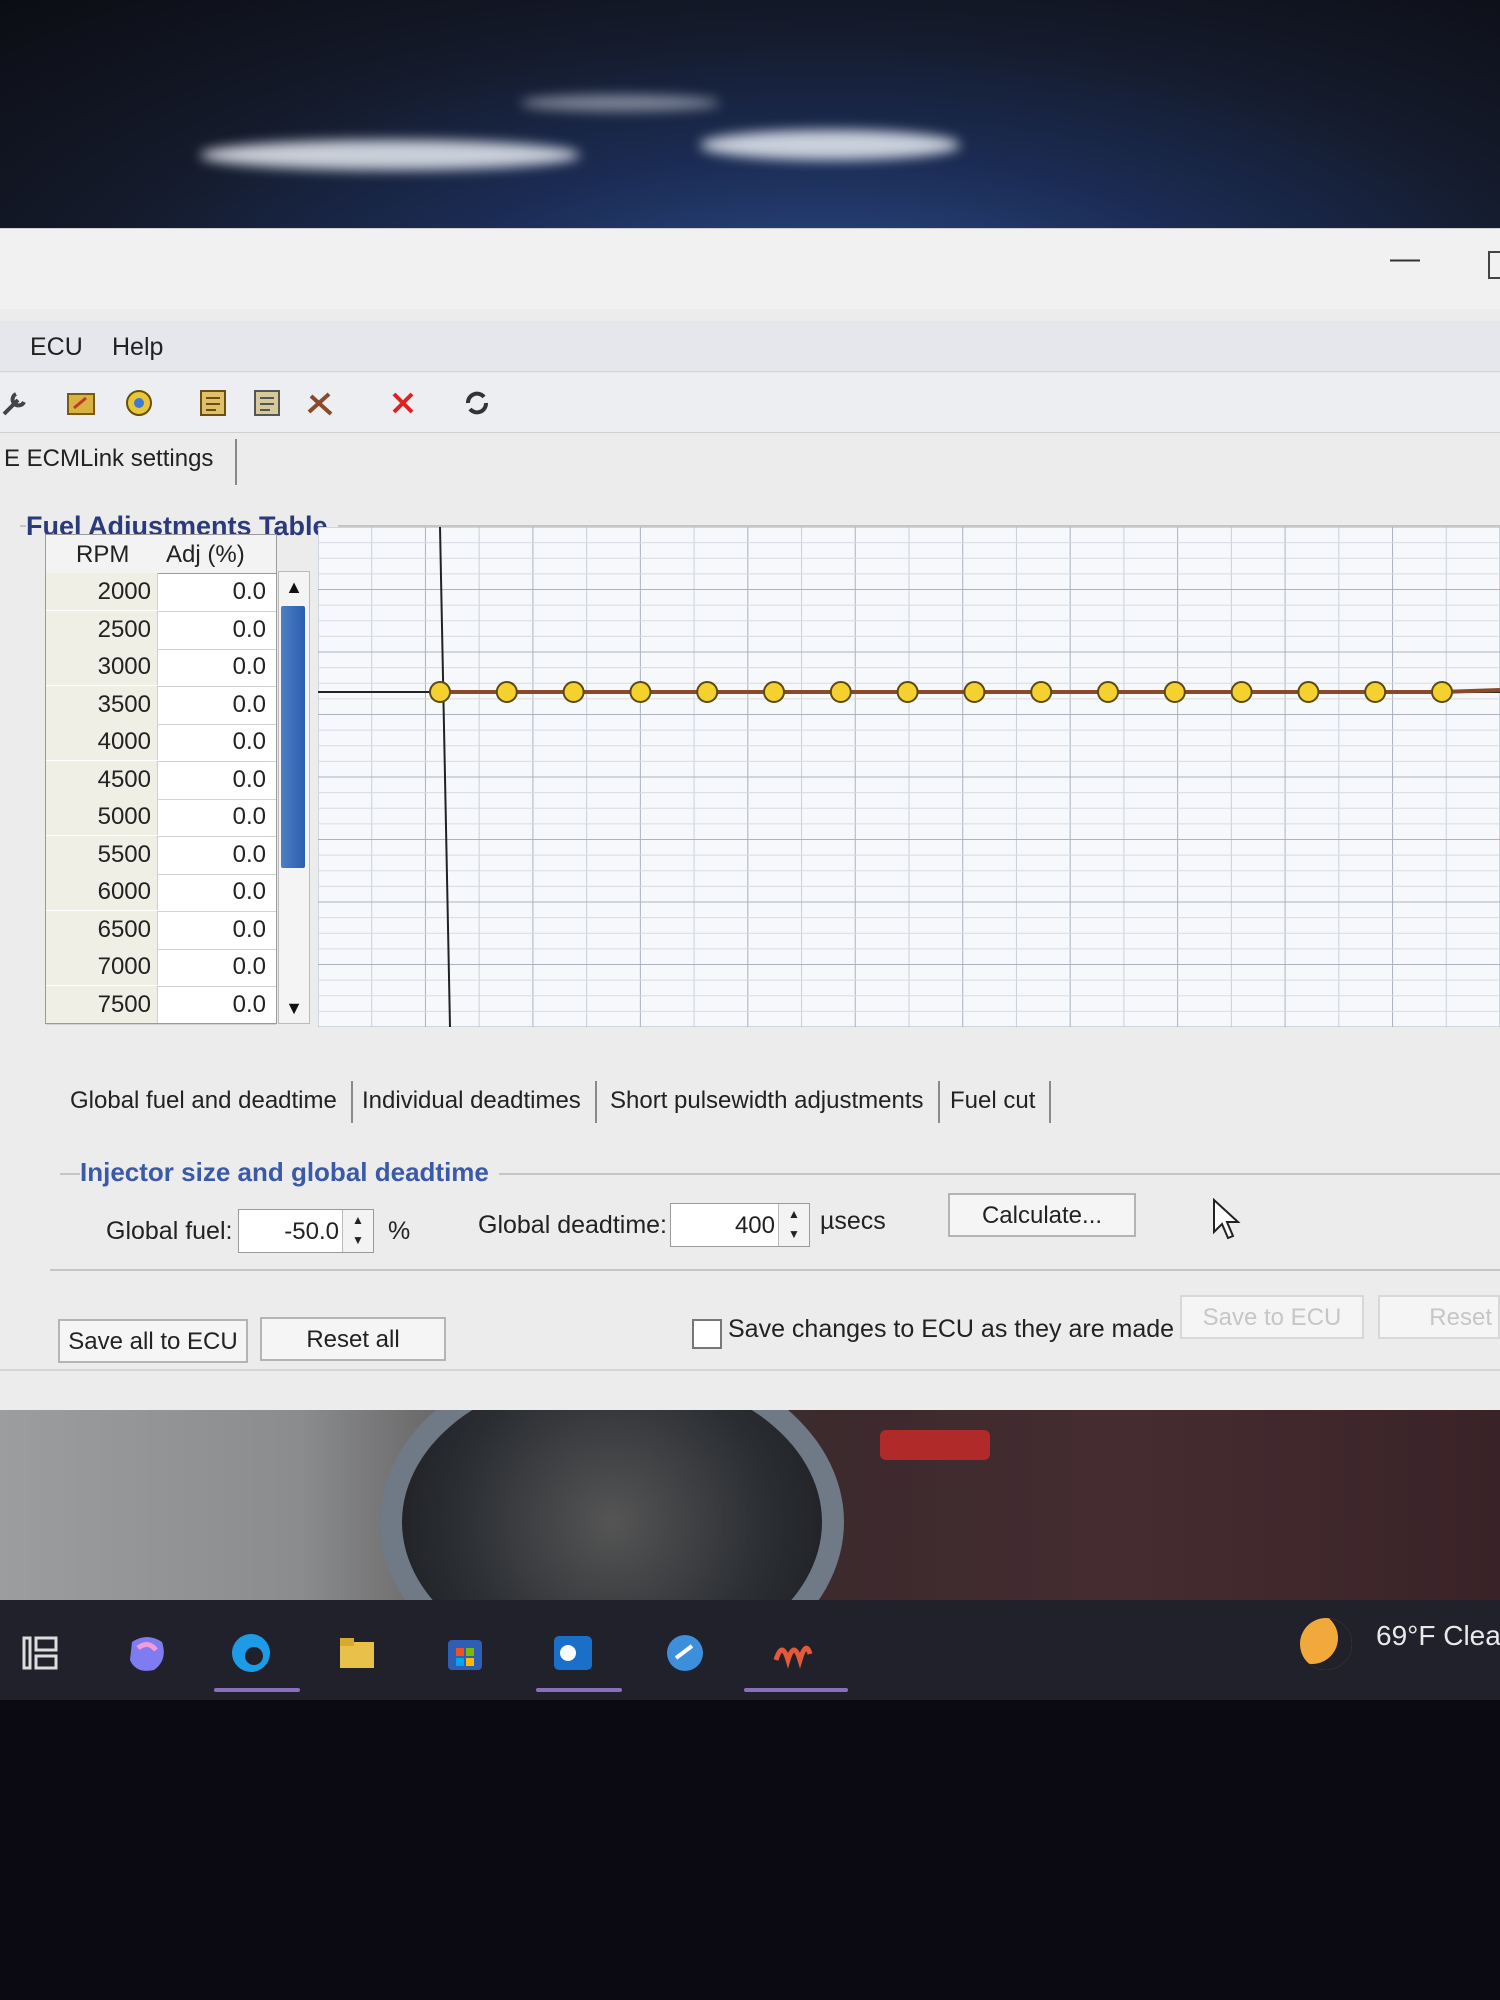 Image resolution: width=1500 pixels, height=2000 pixels. I want to click on table-row: 2000 0.0, so click(161, 592).